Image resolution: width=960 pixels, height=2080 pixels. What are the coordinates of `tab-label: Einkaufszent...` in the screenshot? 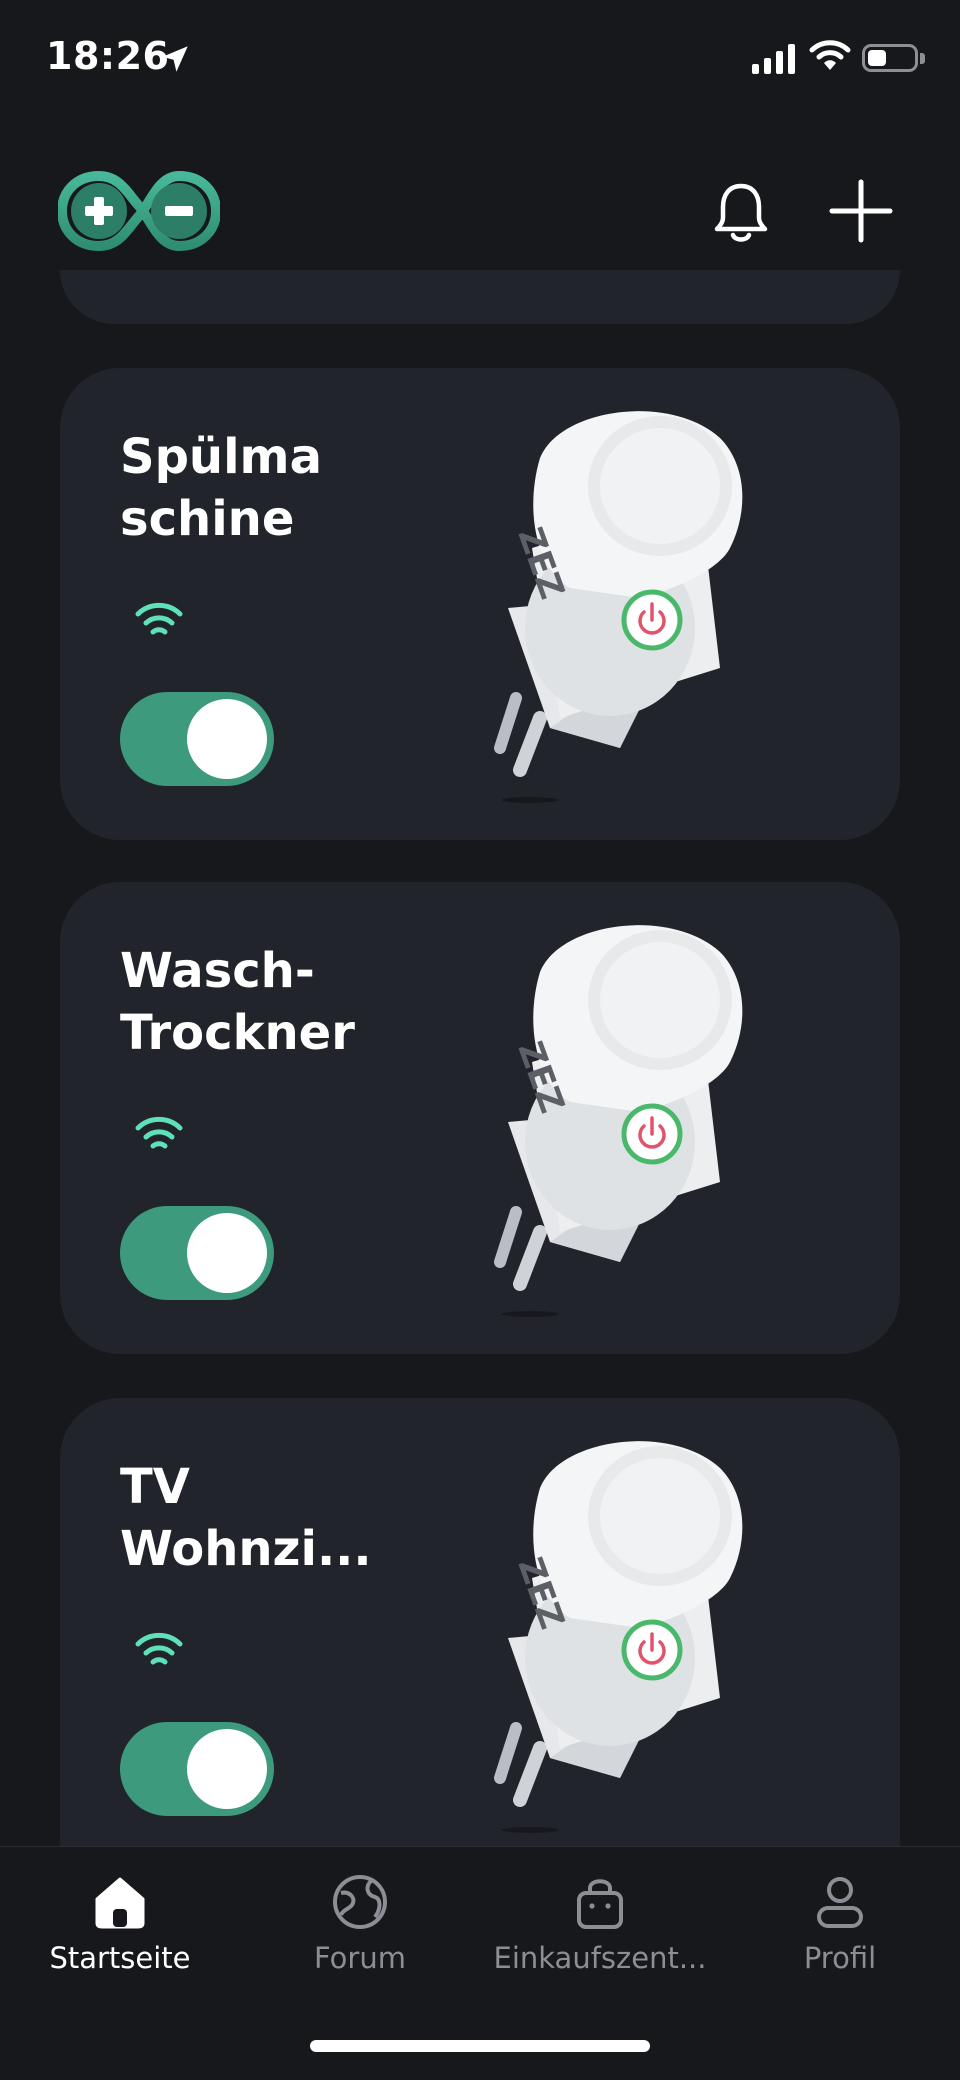 It's located at (600, 1958).